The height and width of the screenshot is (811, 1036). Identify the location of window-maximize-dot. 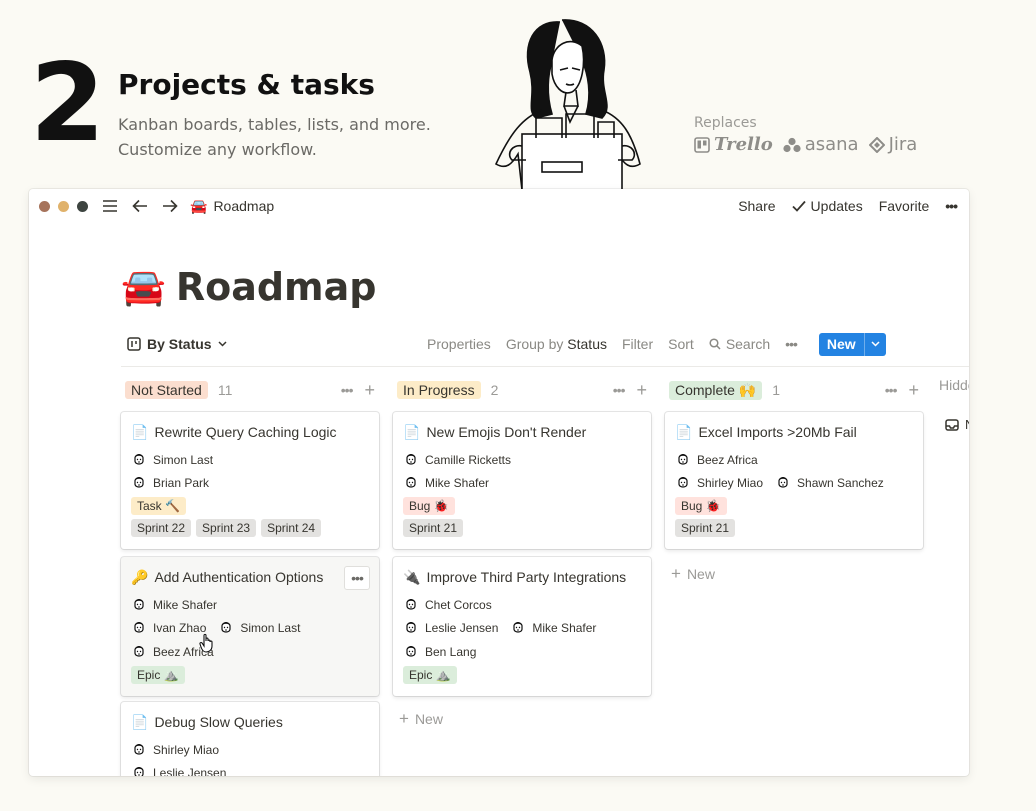
(82, 206).